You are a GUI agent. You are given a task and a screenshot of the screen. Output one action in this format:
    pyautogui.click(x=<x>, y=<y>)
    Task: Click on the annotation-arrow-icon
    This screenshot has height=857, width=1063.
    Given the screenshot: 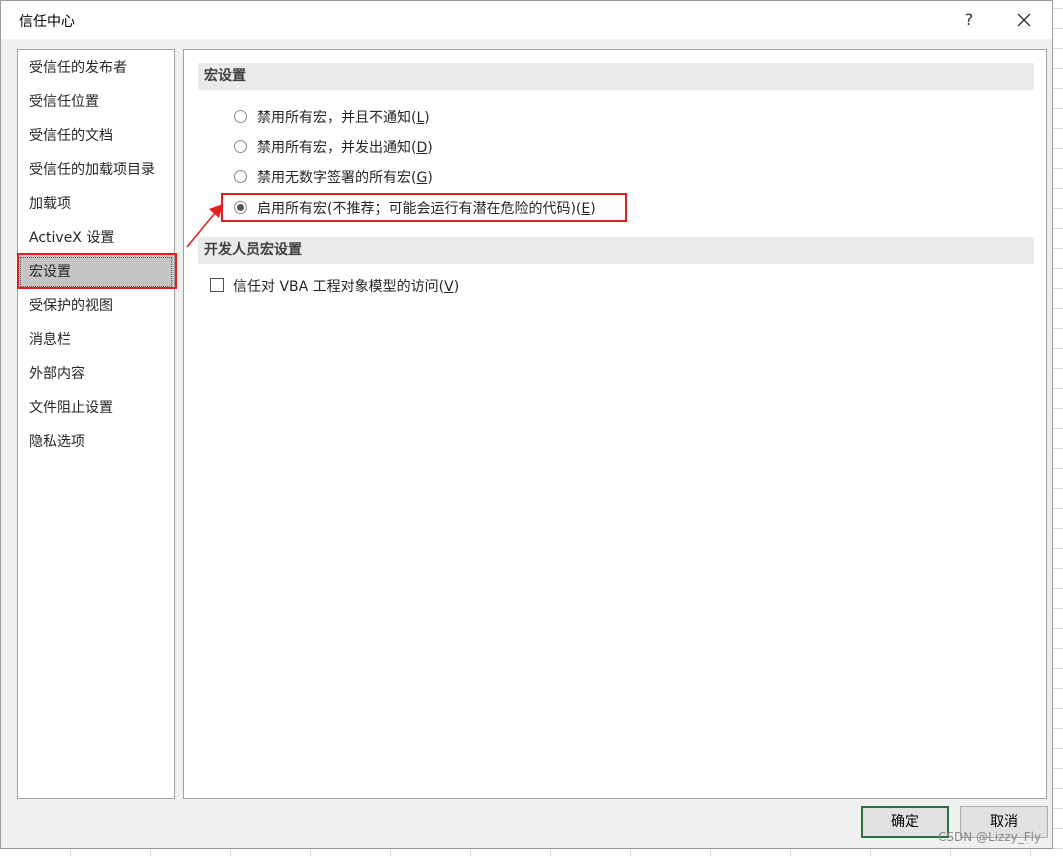 What is the action you would take?
    pyautogui.click(x=204, y=226)
    